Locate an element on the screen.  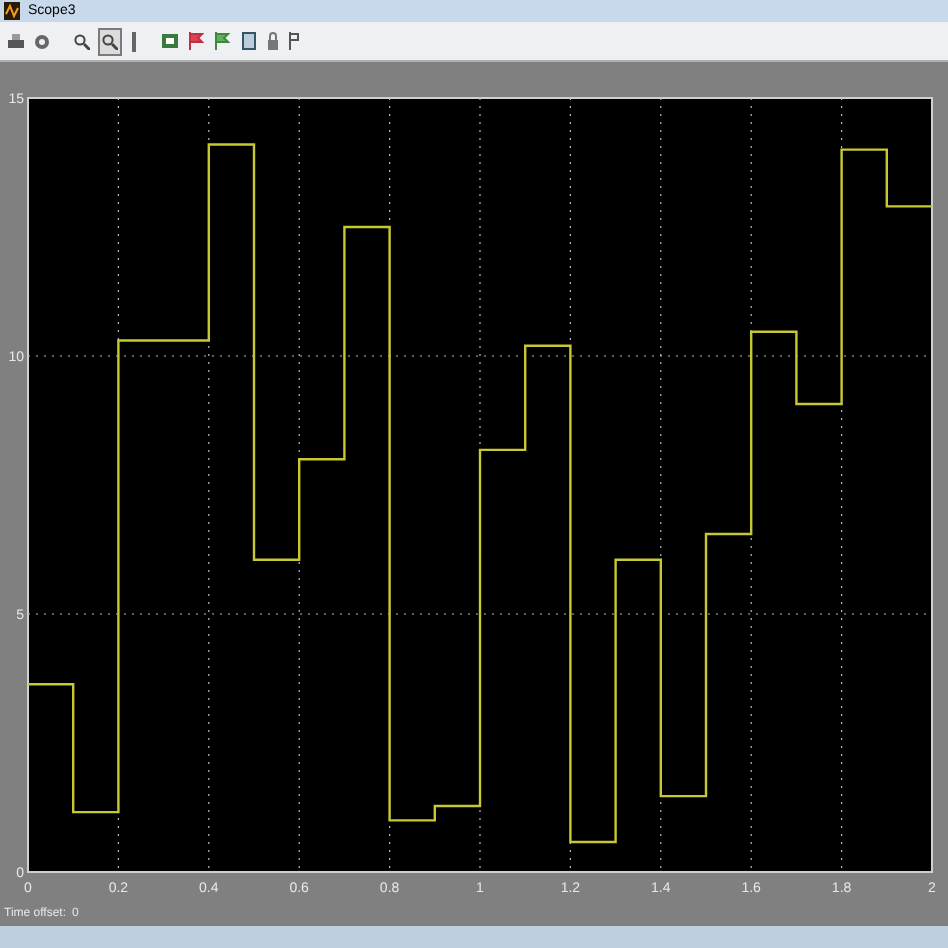
save-axes-button is located at coordinates (196, 41).